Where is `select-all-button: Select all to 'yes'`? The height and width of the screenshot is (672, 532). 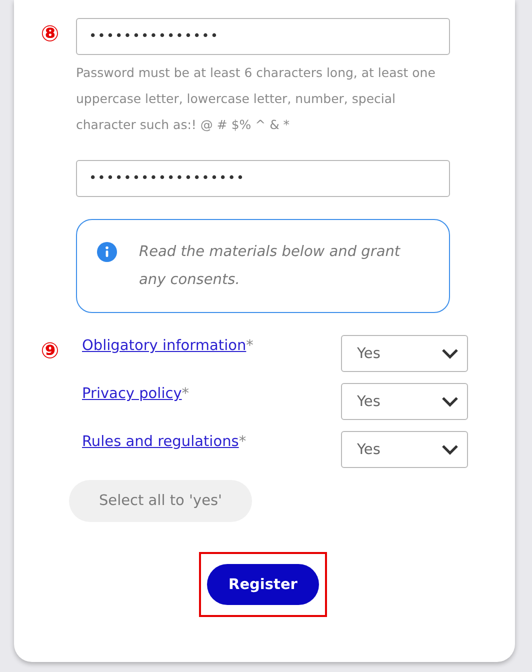
select-all-button: Select all to 'yes' is located at coordinates (160, 501).